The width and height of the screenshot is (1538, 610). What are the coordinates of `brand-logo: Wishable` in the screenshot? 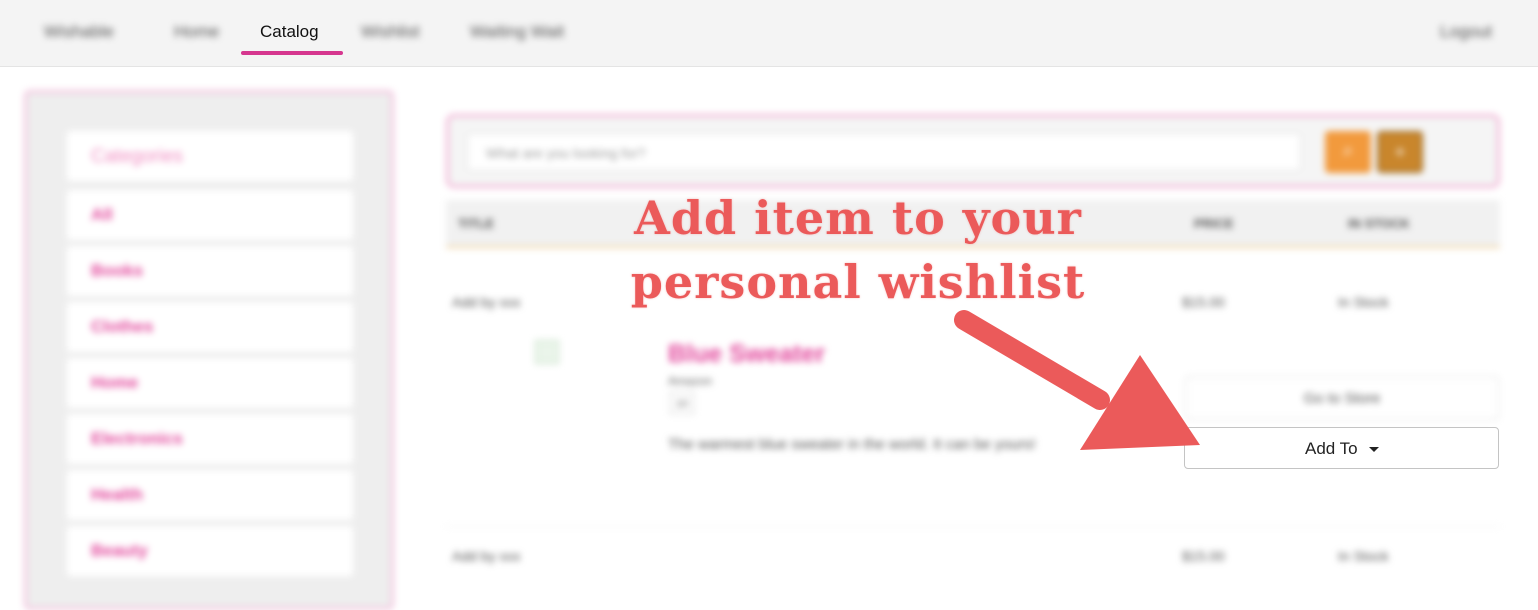 It's located at (79, 32).